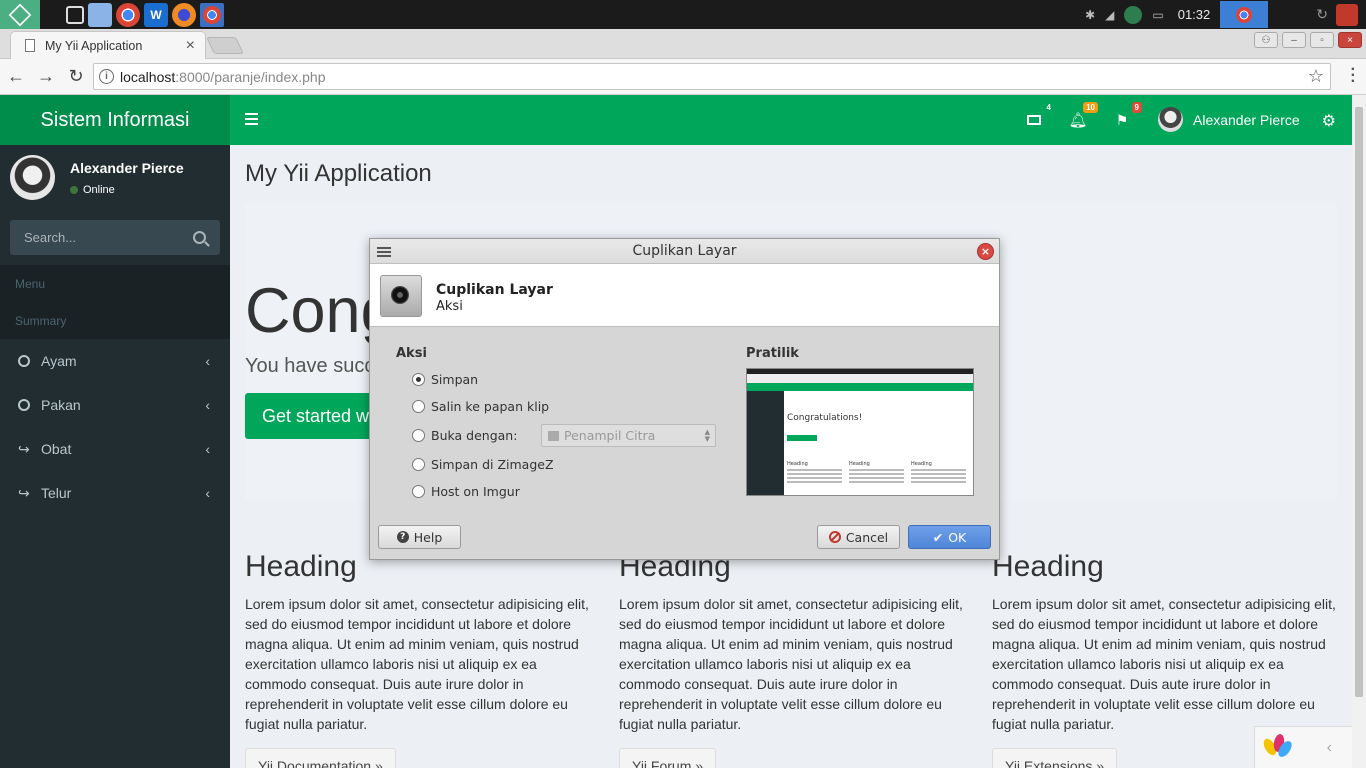 This screenshot has height=768, width=1366. Describe the element at coordinates (1246, 119) in the screenshot. I see `navbar-user-name: Alexander Pierce` at that location.